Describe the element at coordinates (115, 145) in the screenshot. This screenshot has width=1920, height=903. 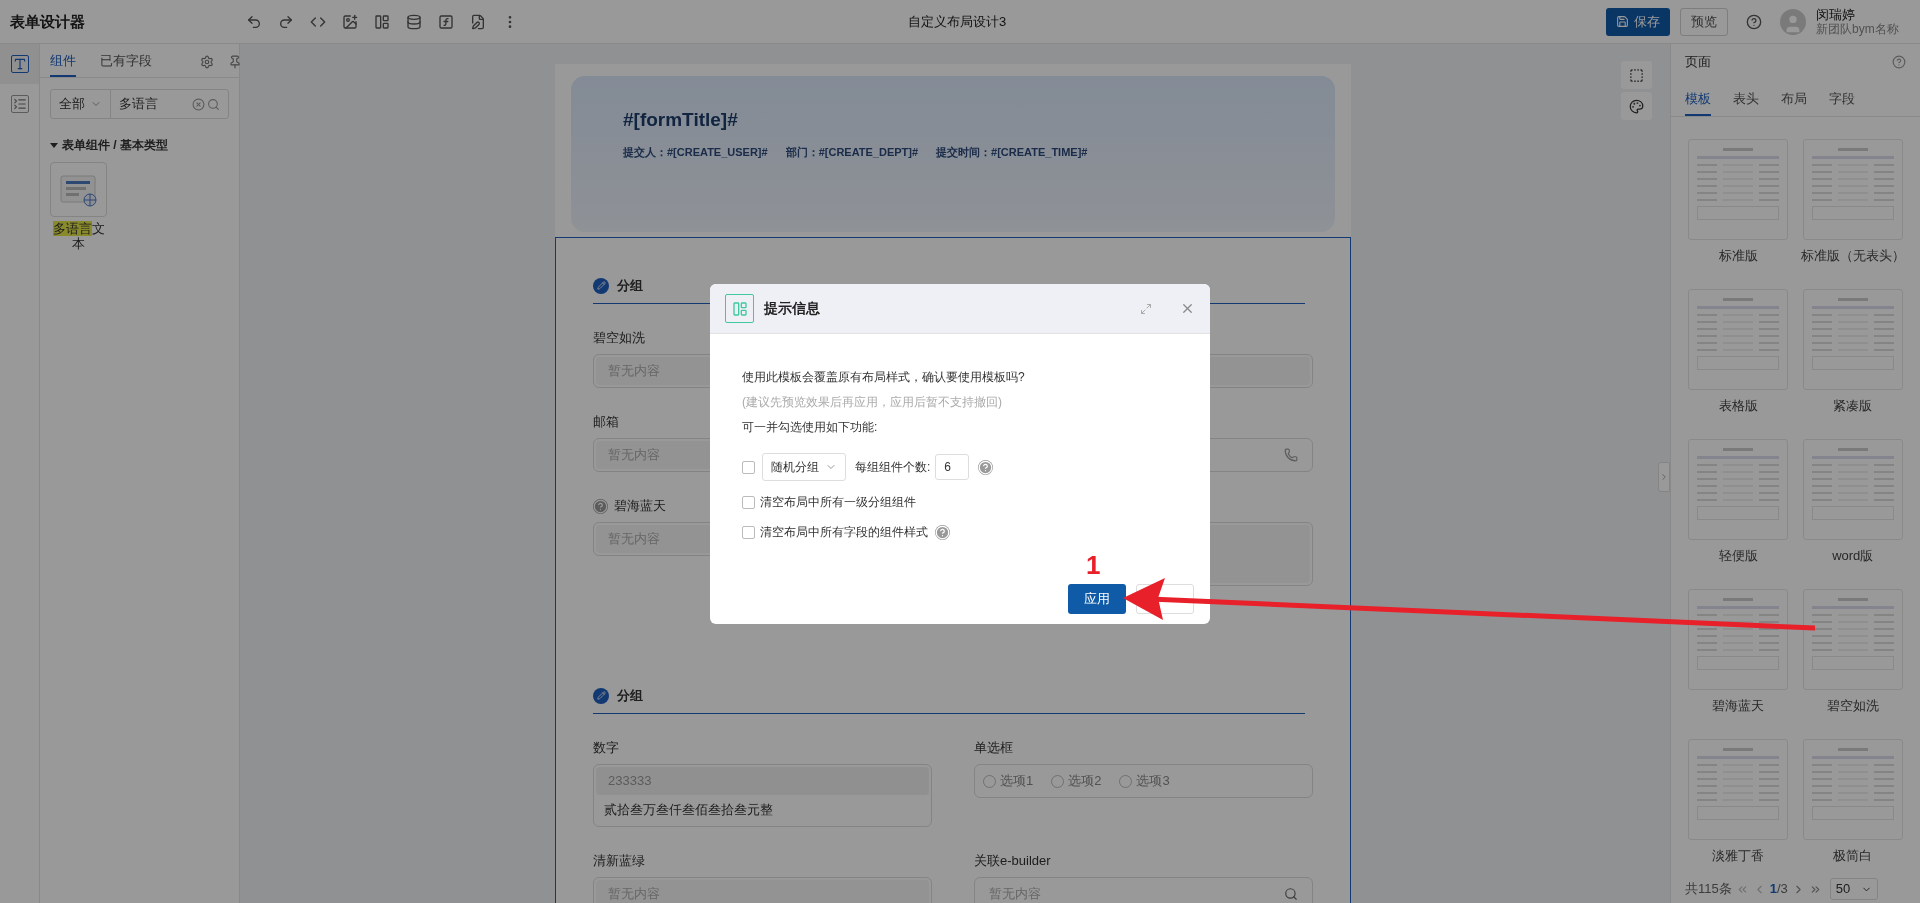
I see `category-title: 表单组件 / 基本类型` at that location.